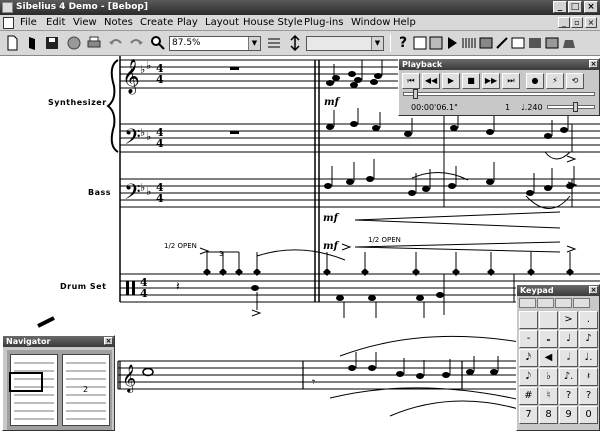 This screenshot has width=600, height=431. What do you see at coordinates (491, 81) in the screenshot?
I see `fast-forward-button: ▶▶` at bounding box center [491, 81].